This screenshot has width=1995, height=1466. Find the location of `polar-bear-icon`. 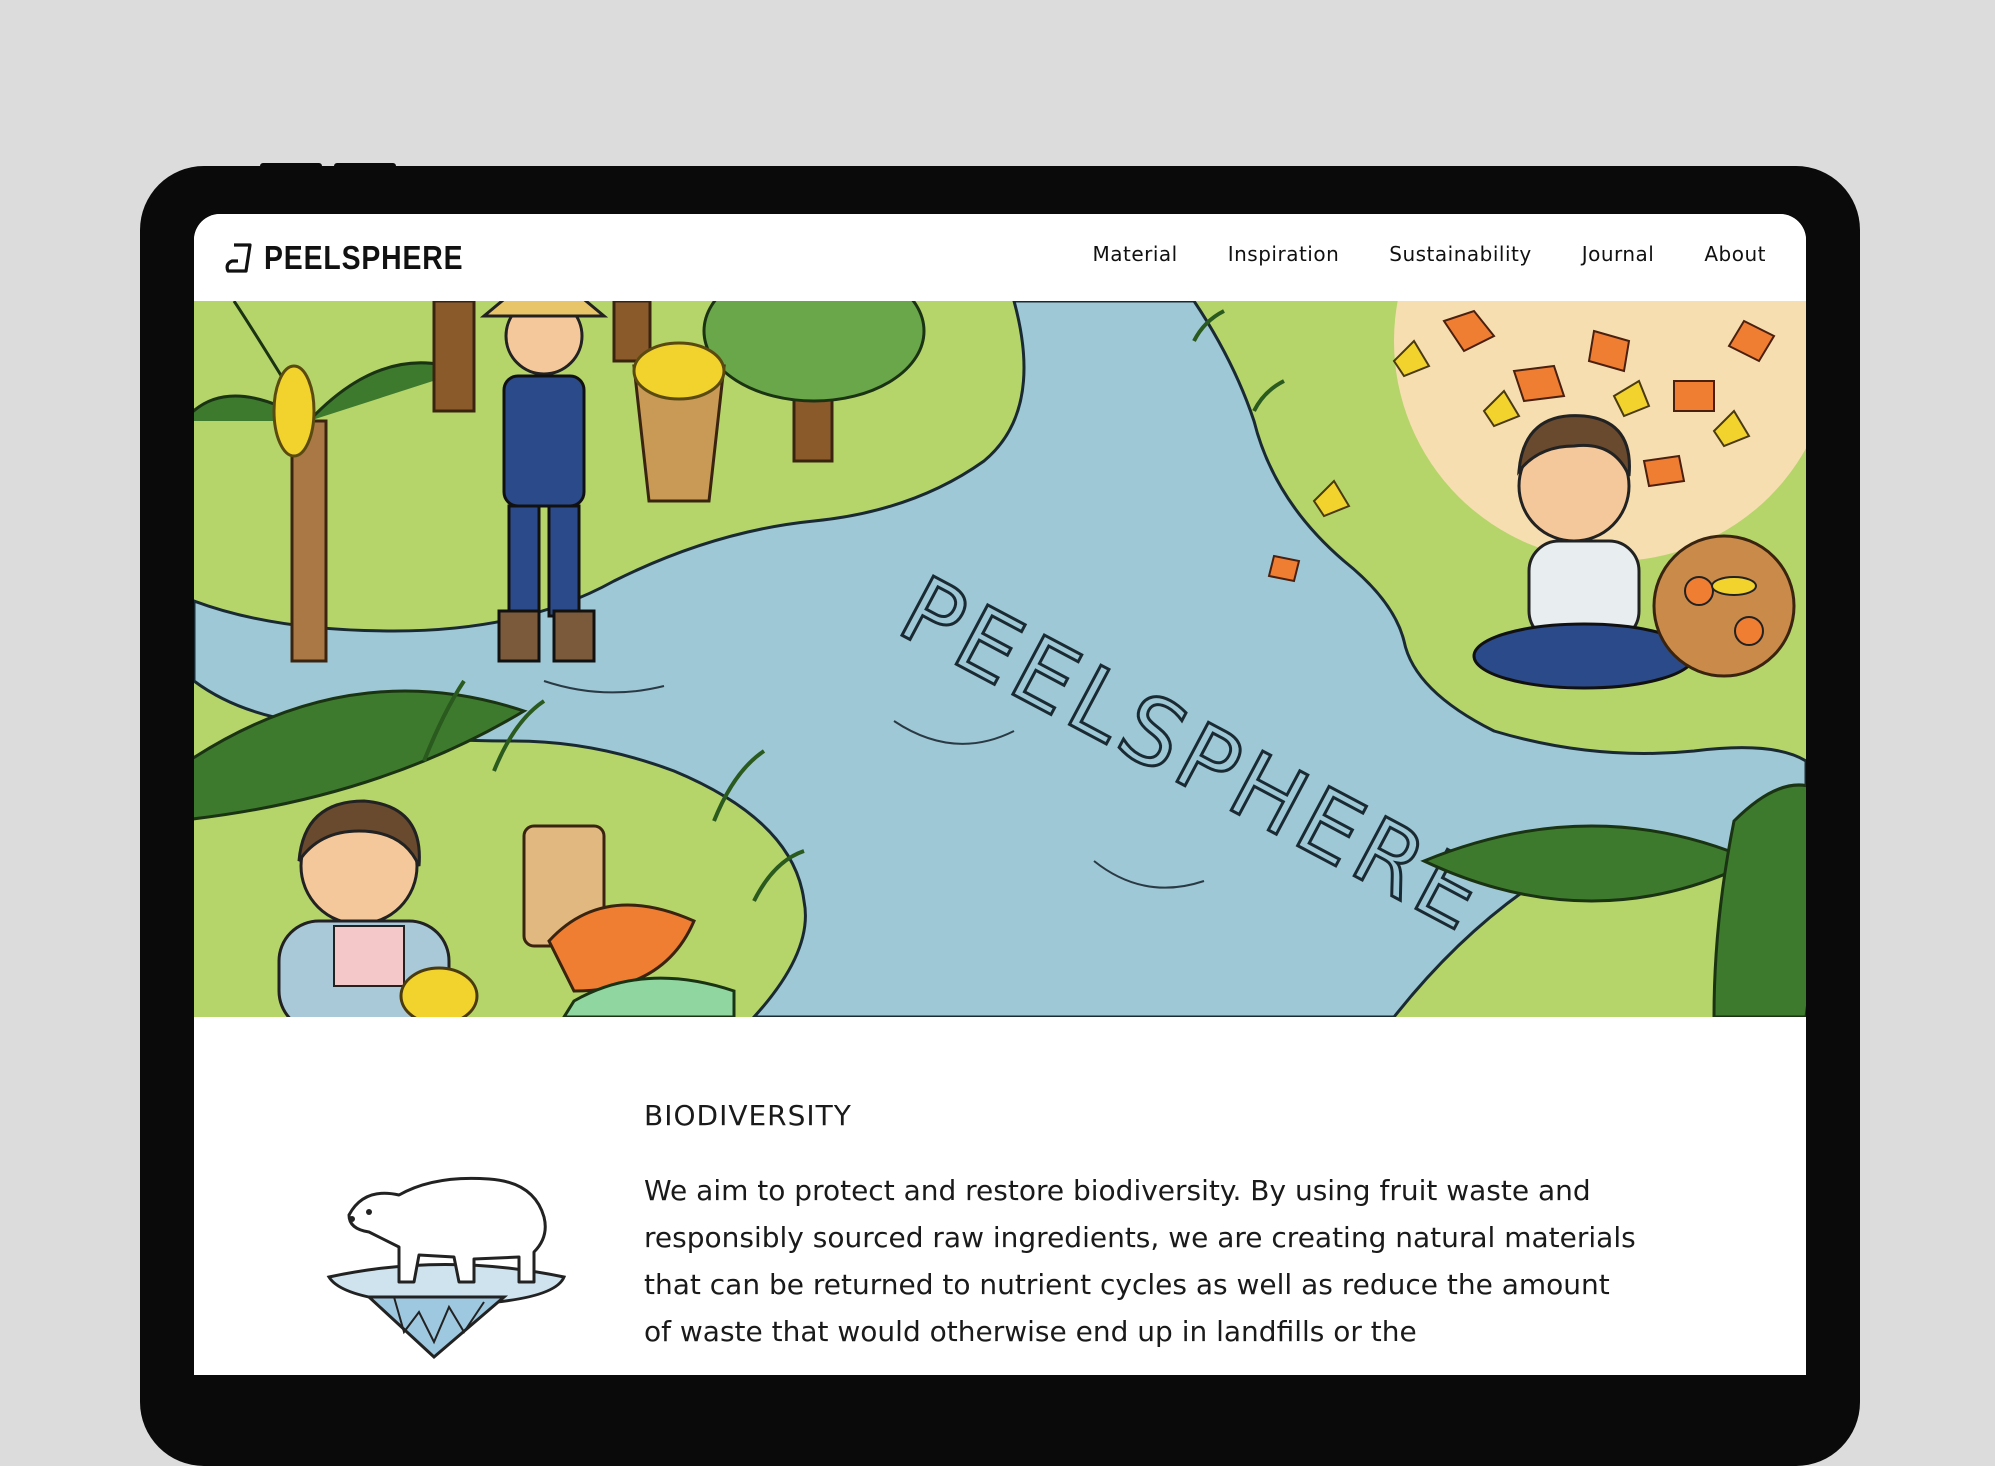

polar-bear-icon is located at coordinates (446, 1268).